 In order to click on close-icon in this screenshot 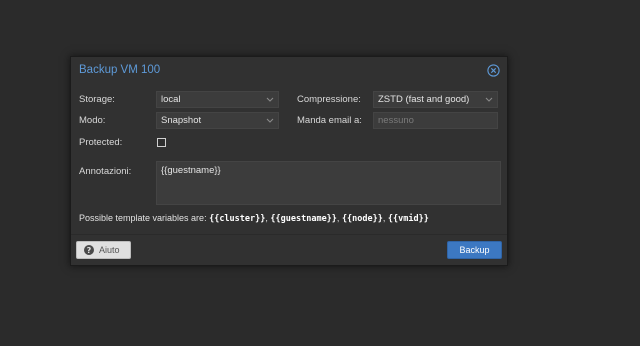, I will do `click(493, 70)`.